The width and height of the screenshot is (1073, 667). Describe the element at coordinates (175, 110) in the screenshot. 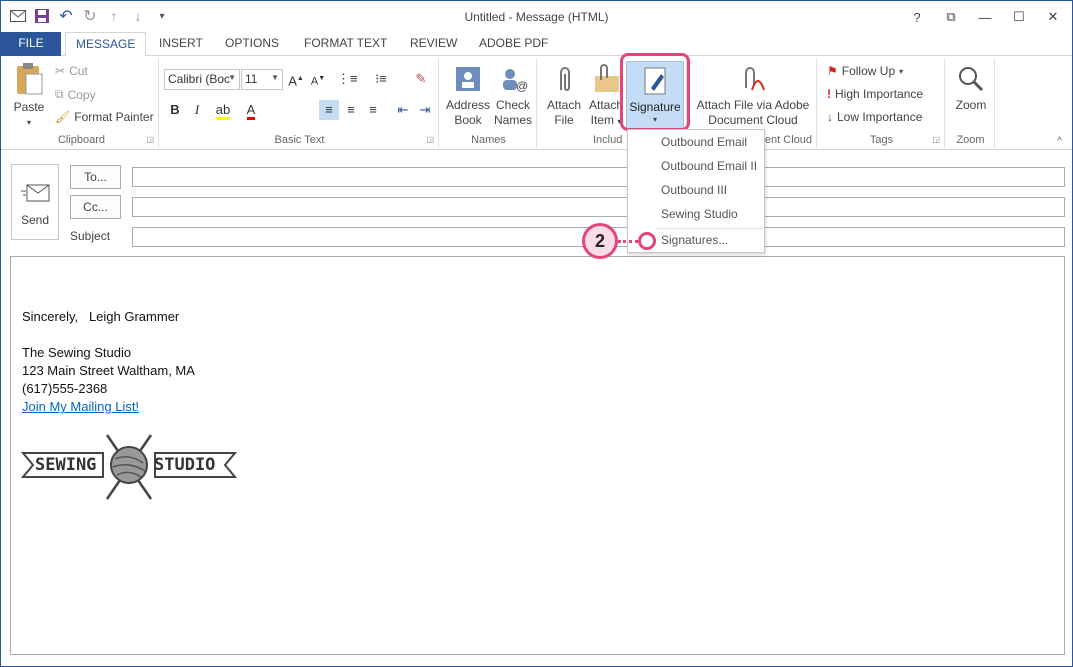

I see `bold-icon: B` at that location.